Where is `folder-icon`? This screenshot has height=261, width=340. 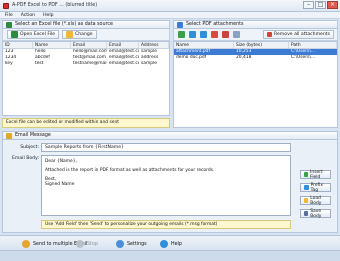
folder-icon is located at coordinates (70, 34).